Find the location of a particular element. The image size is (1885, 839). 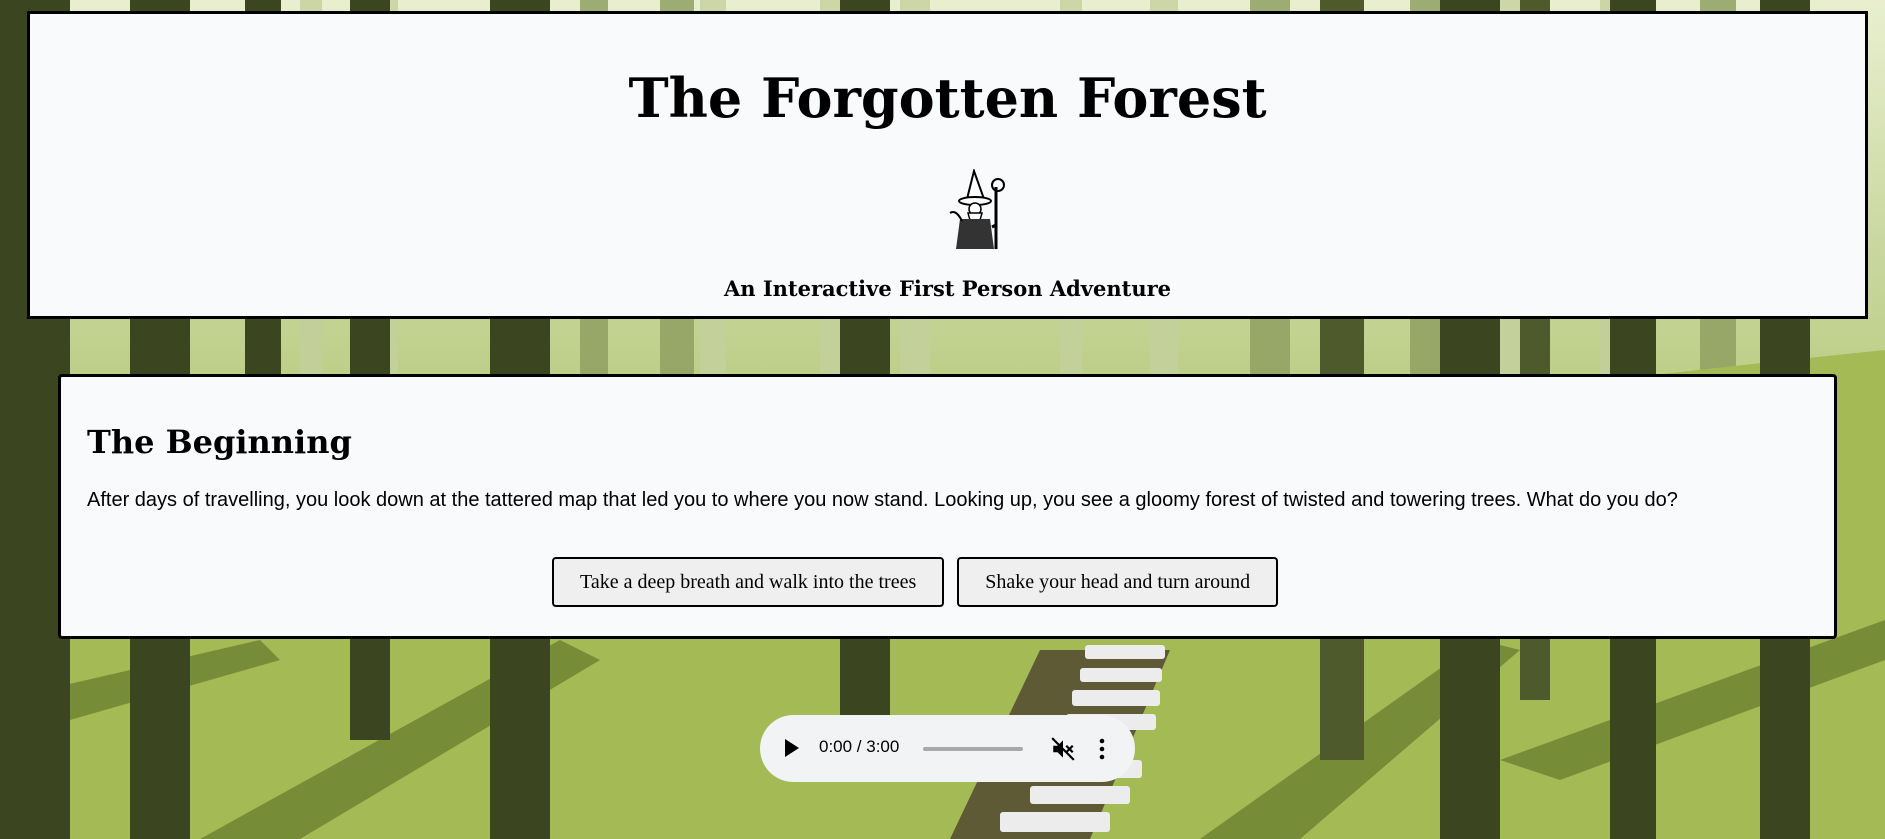

choice-turn-around-button: Shake your head and turn around is located at coordinates (1118, 582).